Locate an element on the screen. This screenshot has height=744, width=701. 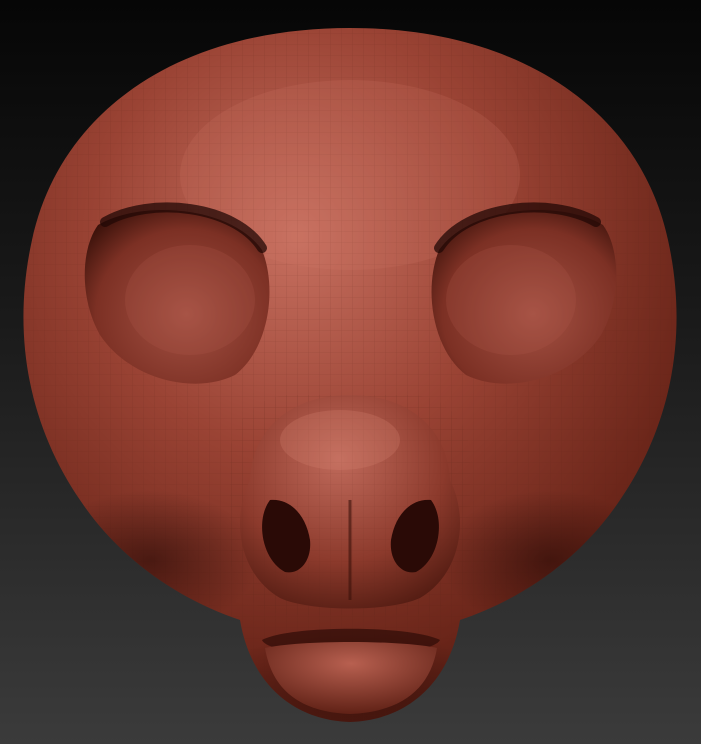
snout-highlight is located at coordinates (340, 440).